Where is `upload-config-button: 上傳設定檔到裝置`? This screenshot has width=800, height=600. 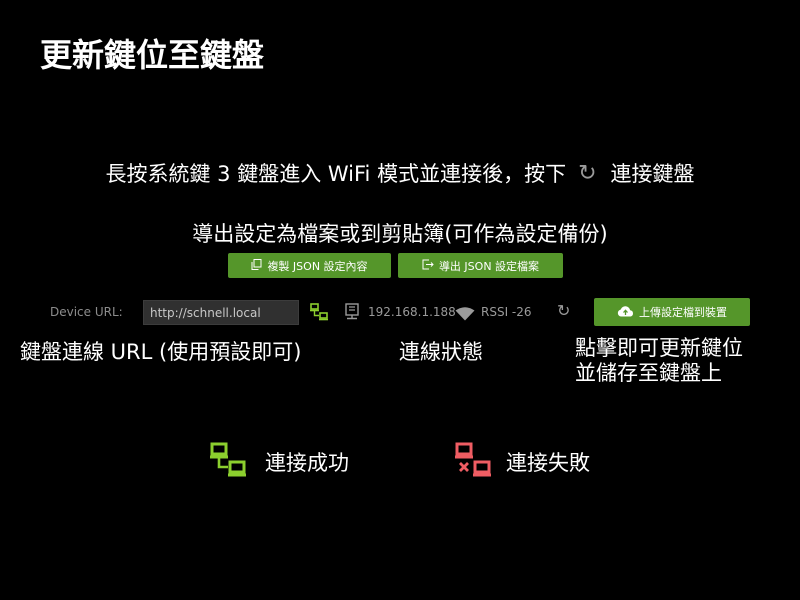 upload-config-button: 上傳設定檔到裝置 is located at coordinates (672, 312).